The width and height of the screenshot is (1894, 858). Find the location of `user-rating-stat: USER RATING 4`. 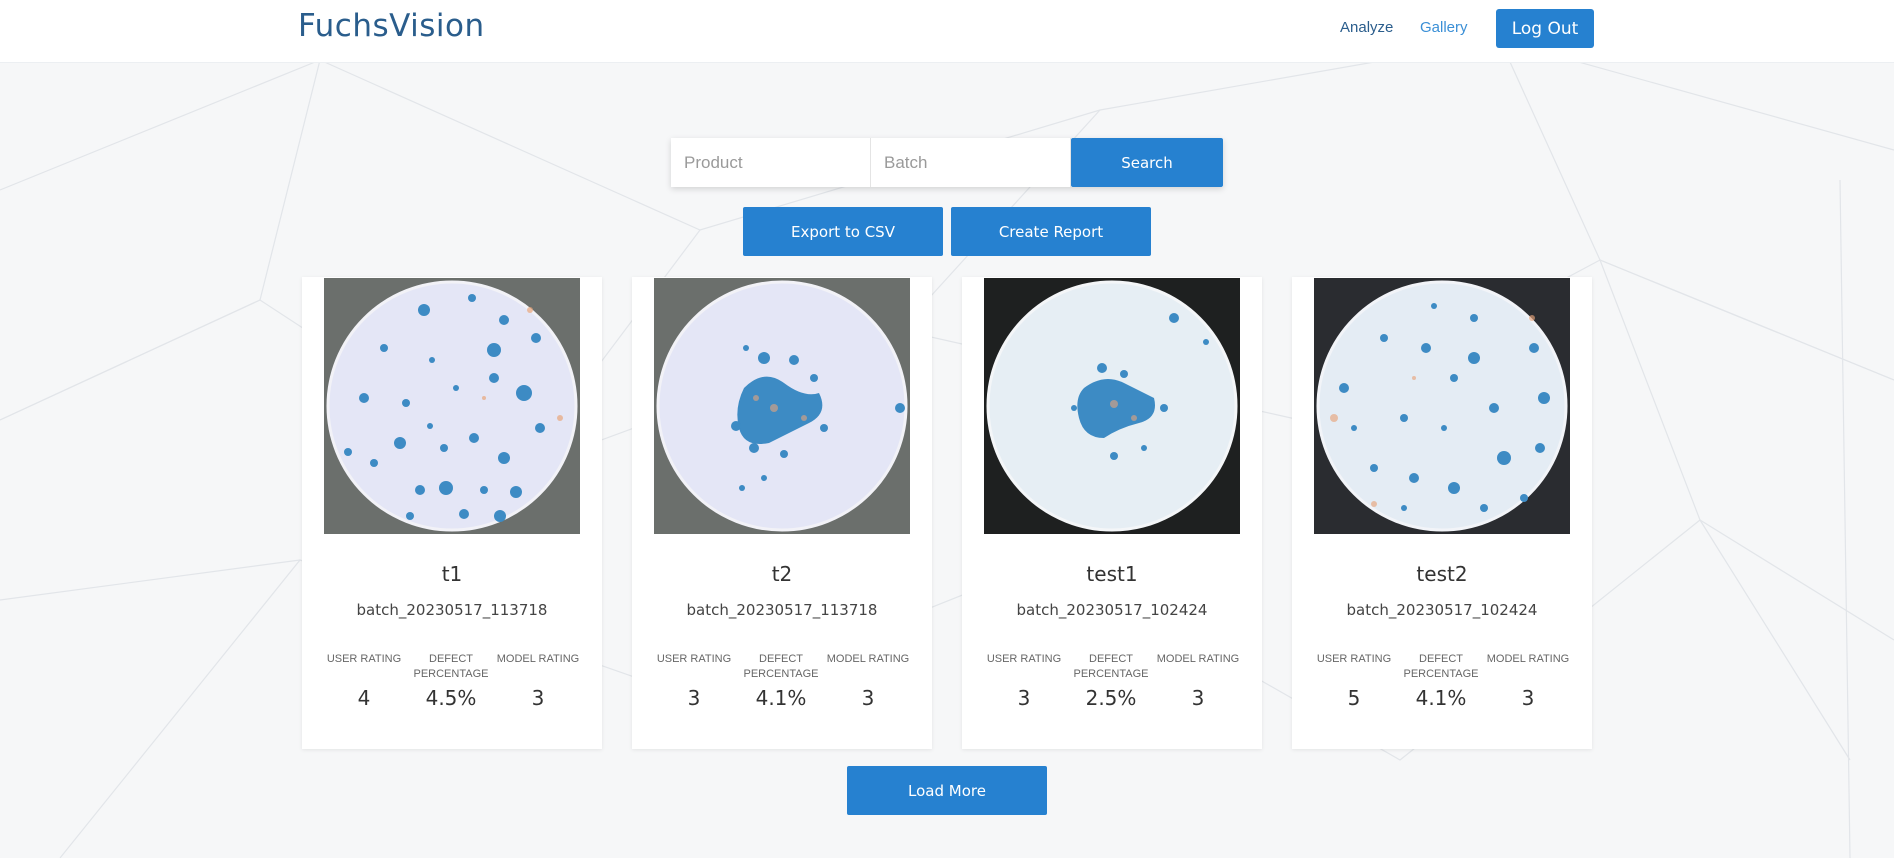

user-rating-stat: USER RATING 4 is located at coordinates (364, 681).